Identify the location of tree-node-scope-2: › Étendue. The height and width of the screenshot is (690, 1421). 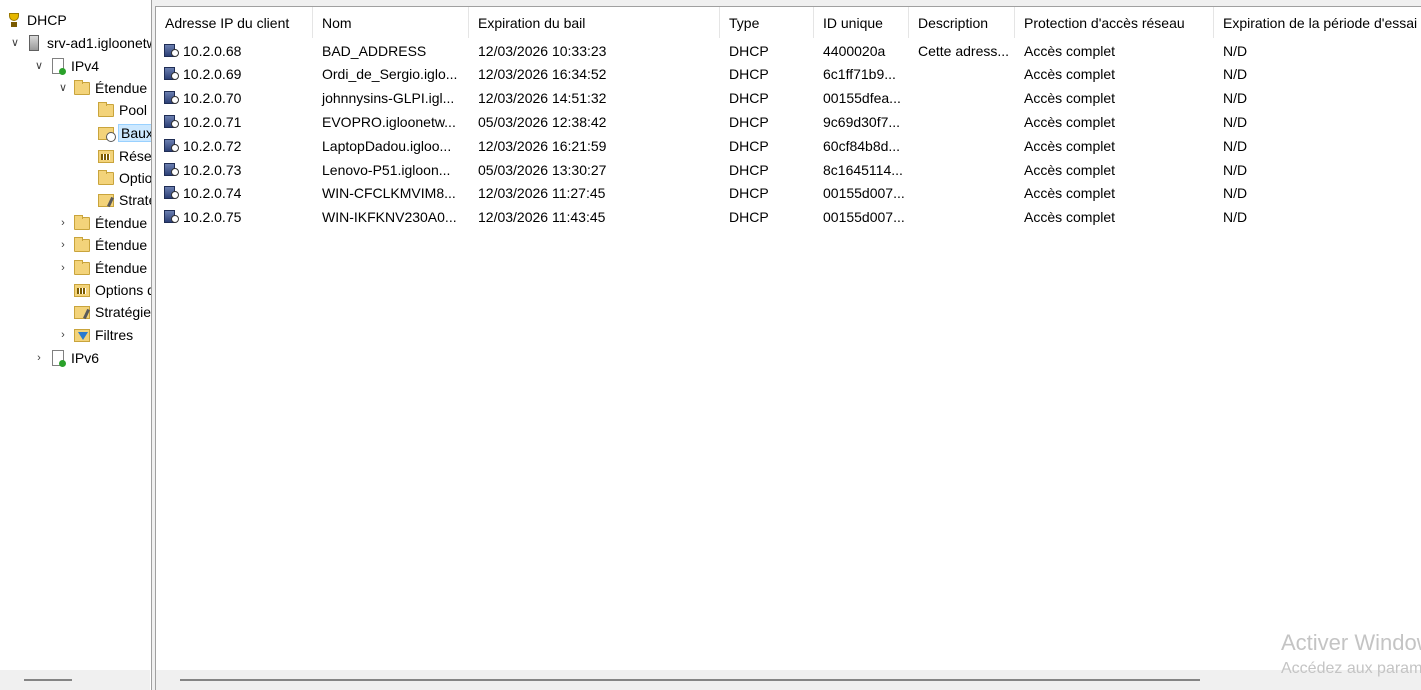
(101, 222).